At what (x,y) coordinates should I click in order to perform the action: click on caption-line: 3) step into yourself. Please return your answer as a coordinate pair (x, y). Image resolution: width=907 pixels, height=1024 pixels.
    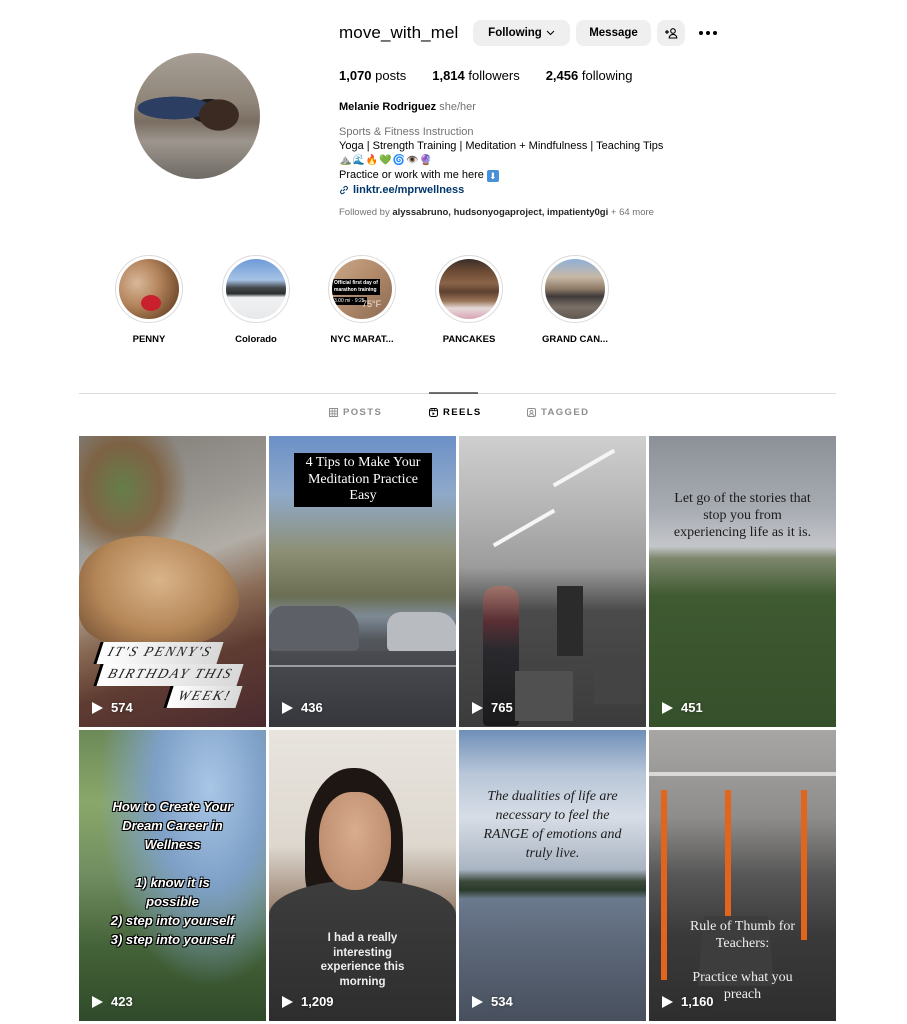
    Looking at the image, I should click on (172, 939).